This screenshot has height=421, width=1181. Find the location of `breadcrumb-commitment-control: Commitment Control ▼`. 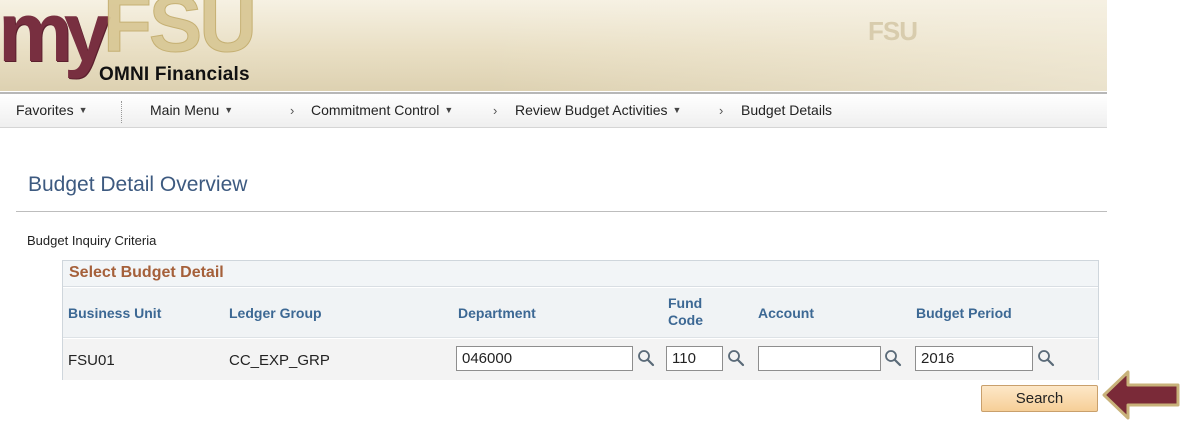

breadcrumb-commitment-control: Commitment Control ▼ is located at coordinates (382, 110).